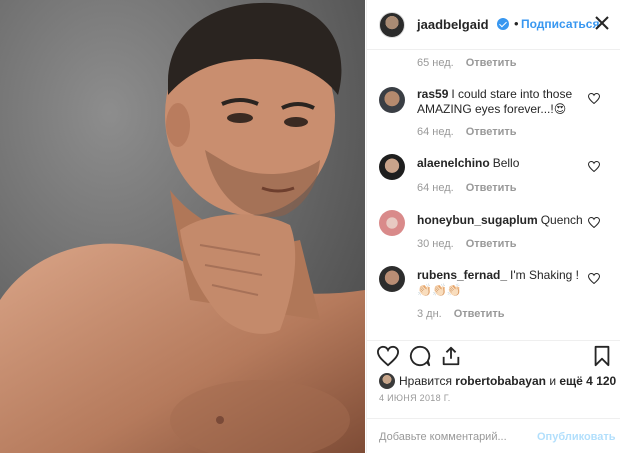 The height and width of the screenshot is (453, 620). I want to click on comment-text: alaenelchino Bello, so click(502, 163).